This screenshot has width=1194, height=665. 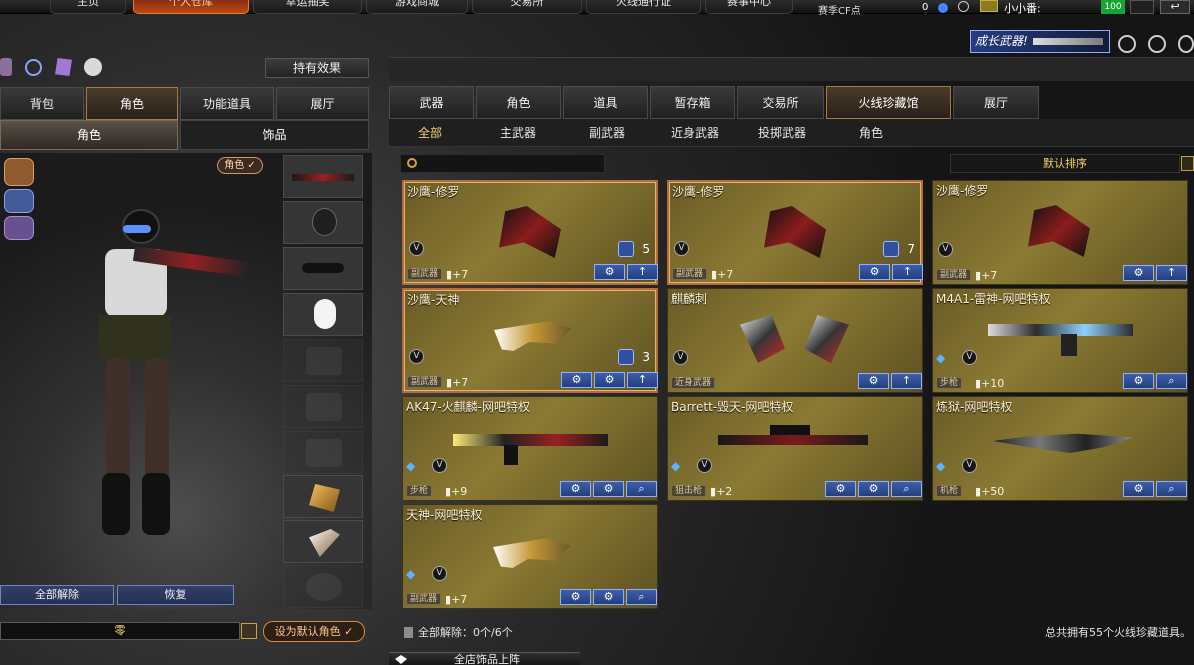 What do you see at coordinates (323, 176) in the screenshot?
I see `slot-primary-weapon` at bounding box center [323, 176].